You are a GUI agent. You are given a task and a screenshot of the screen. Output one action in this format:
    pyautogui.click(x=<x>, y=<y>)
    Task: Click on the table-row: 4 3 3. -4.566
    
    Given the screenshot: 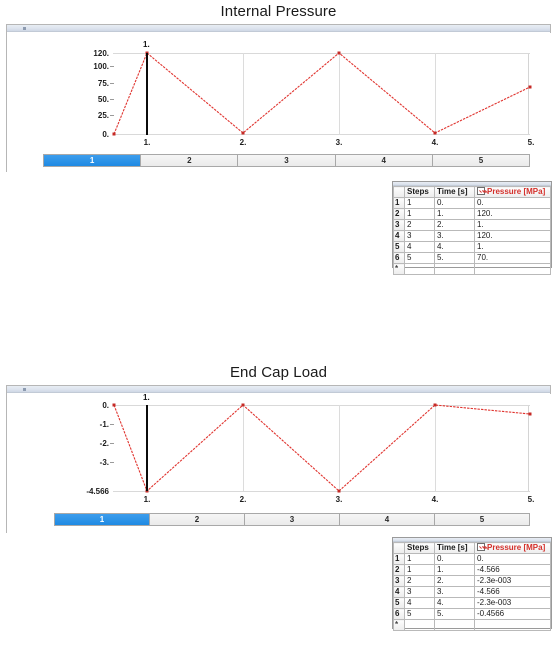 What is the action you would take?
    pyautogui.click(x=472, y=592)
    